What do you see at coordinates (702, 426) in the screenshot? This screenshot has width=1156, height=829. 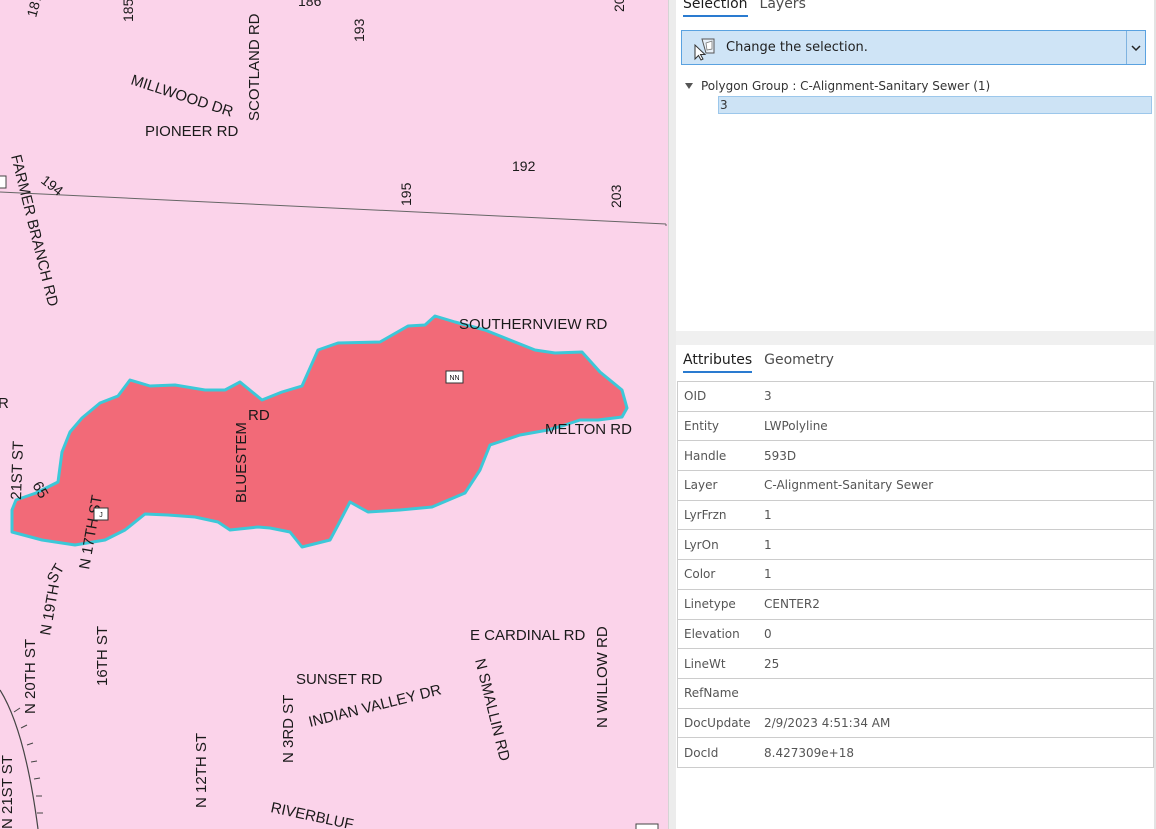 I see `attribute-key: Entity` at bounding box center [702, 426].